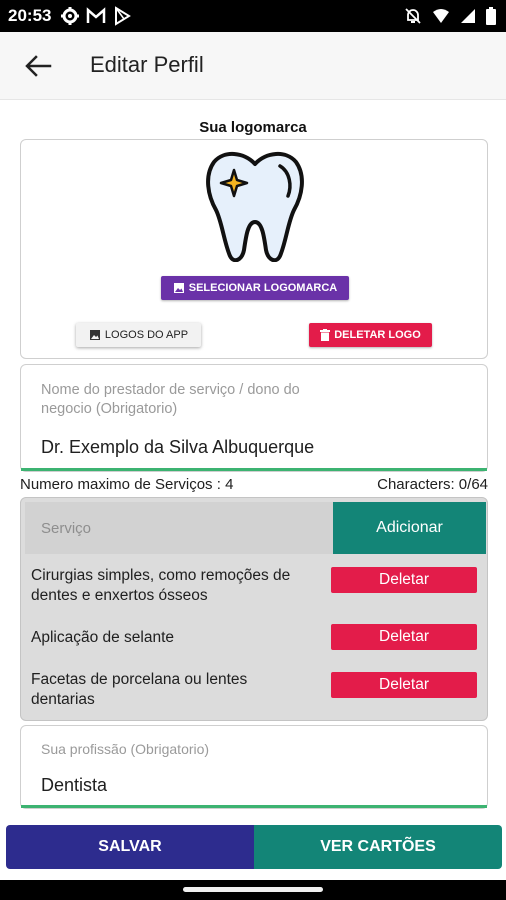  I want to click on provider-name-placeholder-line1: Nome do prestador de serviço / dono do, so click(170, 390).